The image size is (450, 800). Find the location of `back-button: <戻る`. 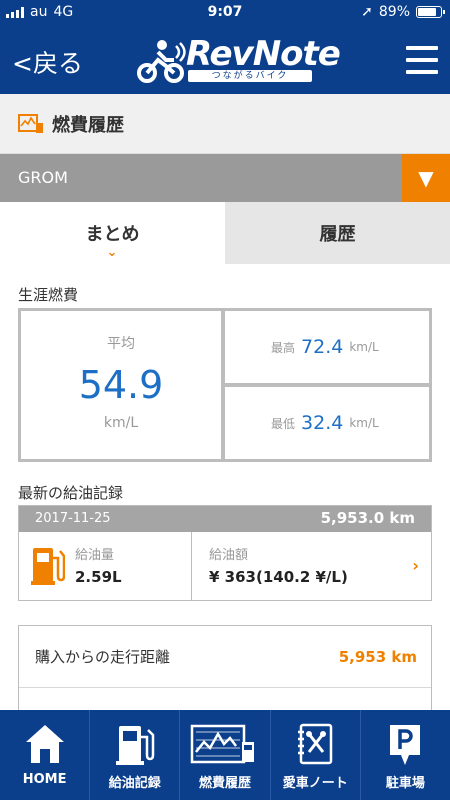

back-button: <戻る is located at coordinates (47, 62).